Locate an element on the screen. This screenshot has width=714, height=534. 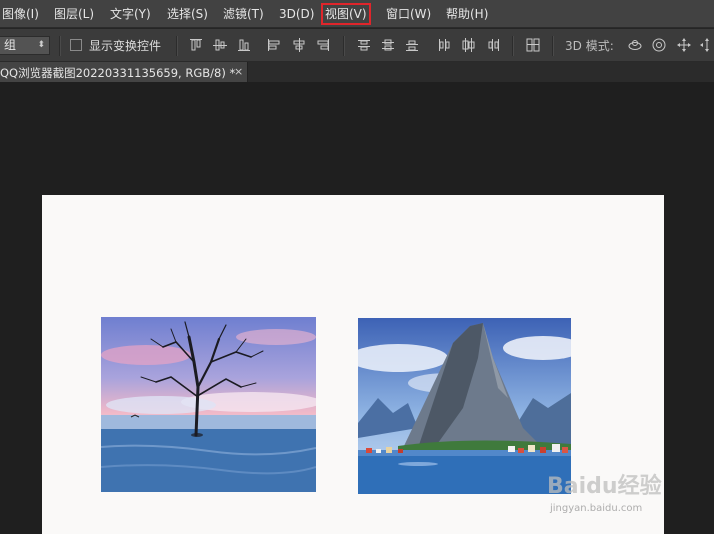
menu-help: 帮助(H) is located at coordinates (467, 14).